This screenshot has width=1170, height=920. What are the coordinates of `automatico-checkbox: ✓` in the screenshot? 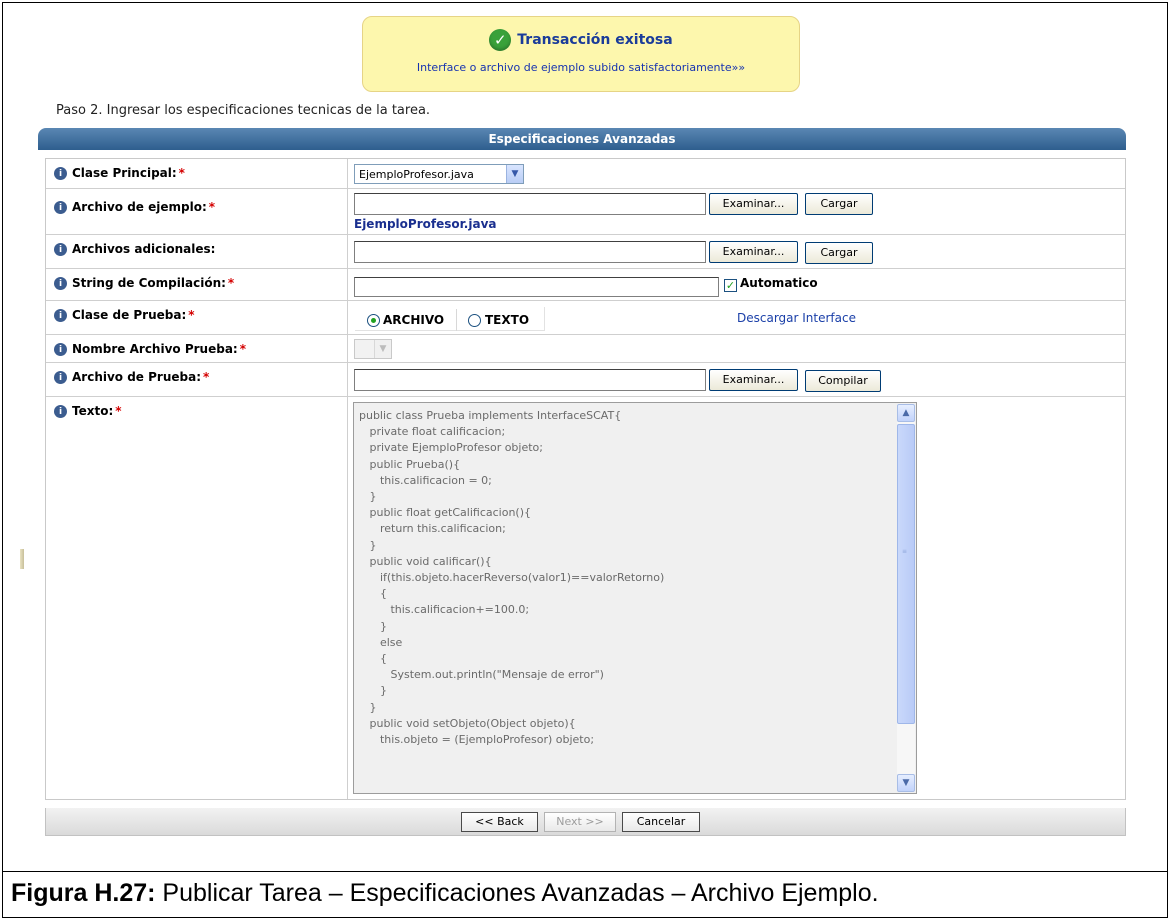 It's located at (730, 285).